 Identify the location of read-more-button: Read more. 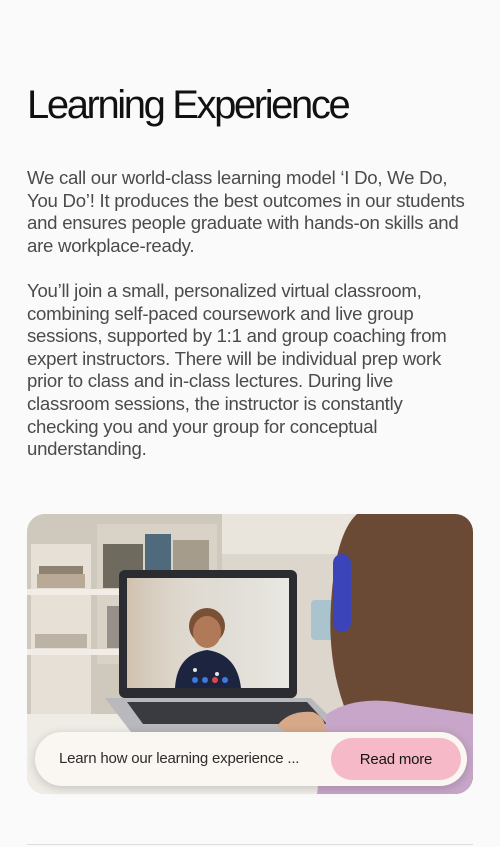
(396, 759).